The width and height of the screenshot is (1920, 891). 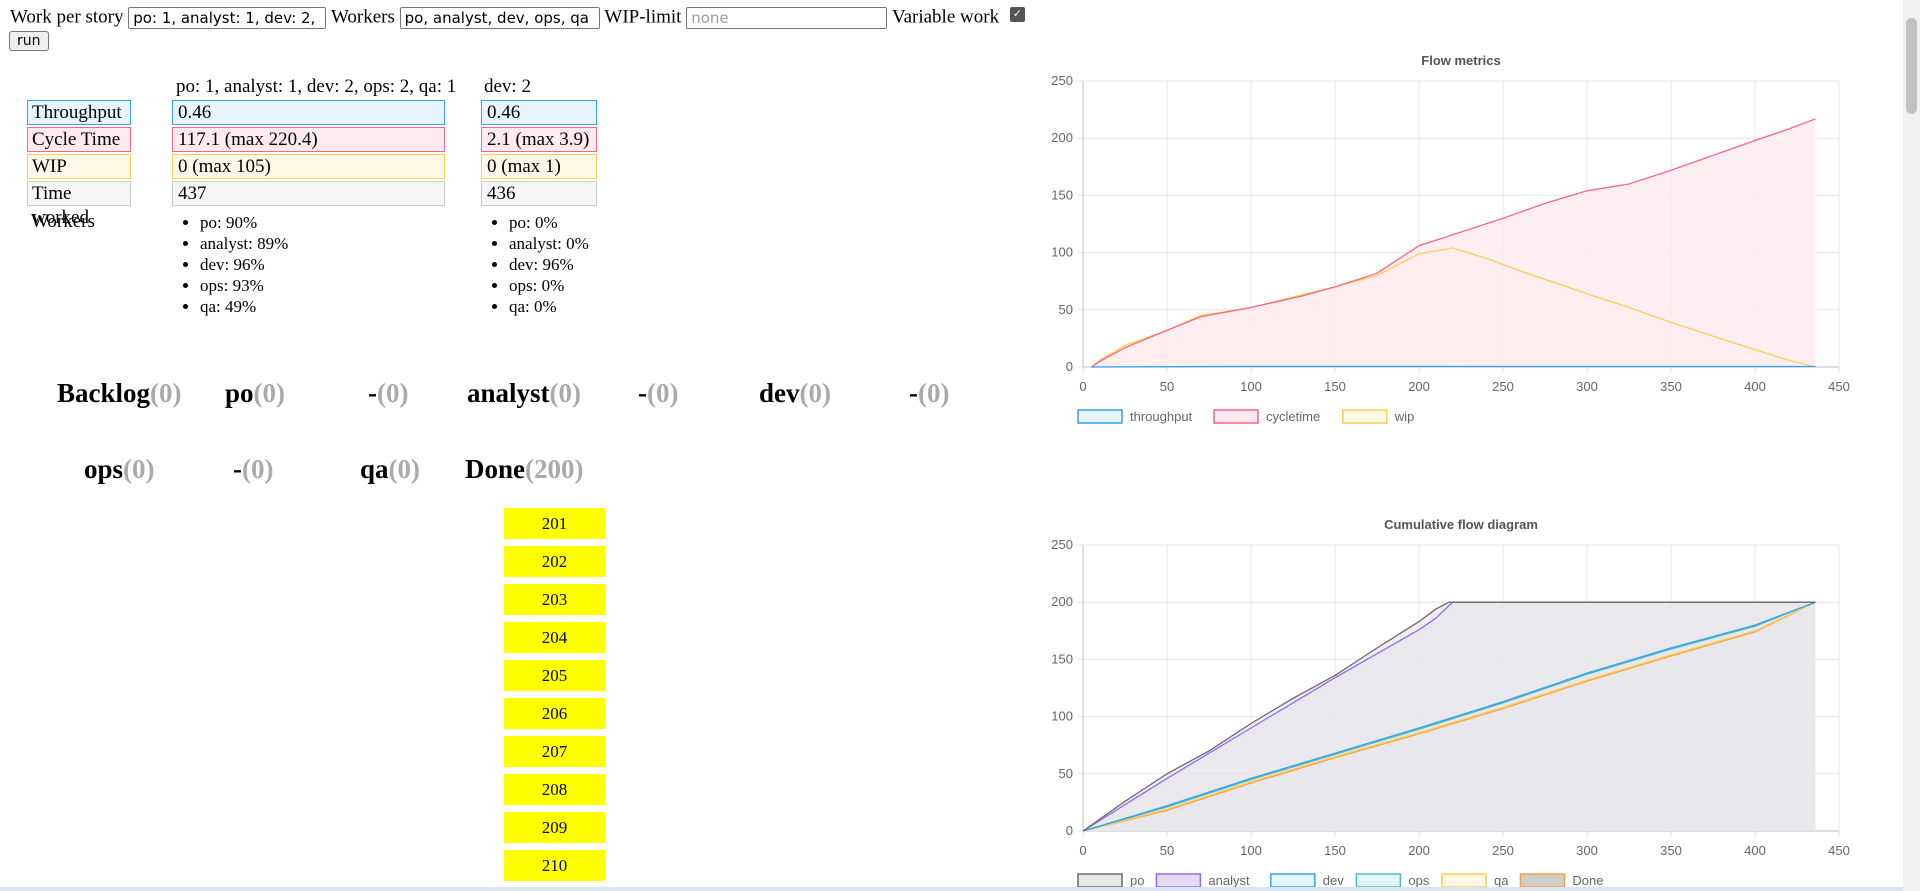 What do you see at coordinates (554, 675) in the screenshot?
I see `story-card: 205` at bounding box center [554, 675].